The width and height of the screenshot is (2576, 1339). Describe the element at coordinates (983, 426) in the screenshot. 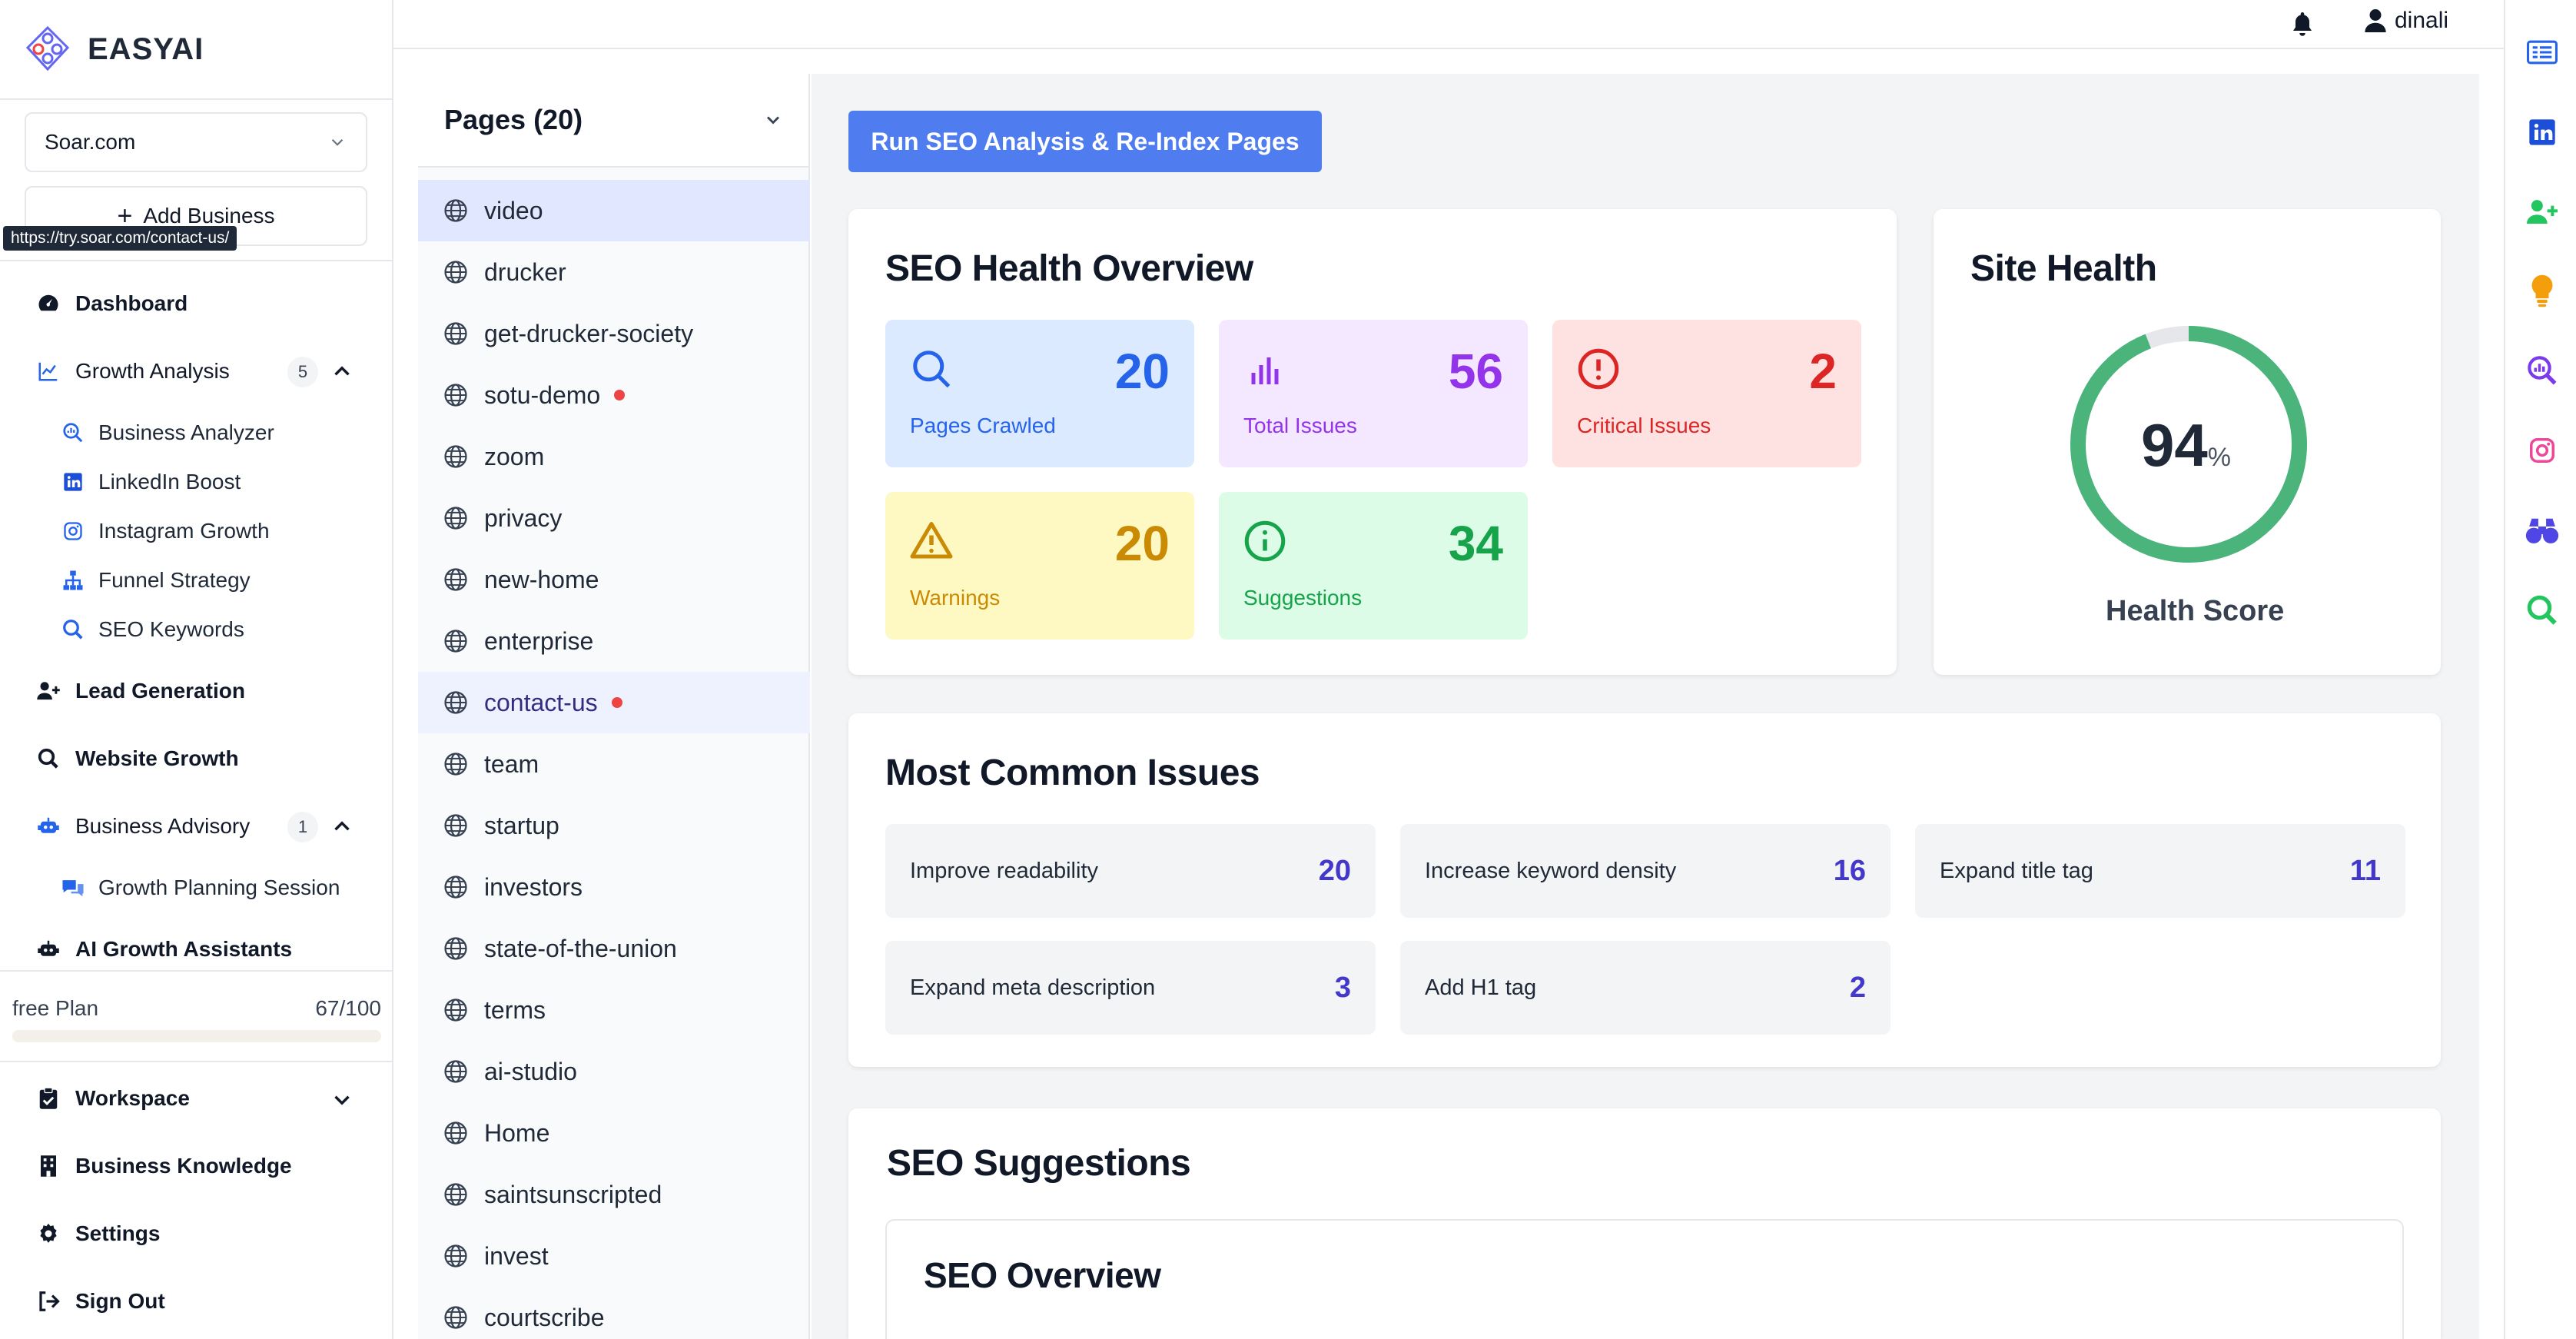

I see `stat-label: Pages Crawled` at that location.